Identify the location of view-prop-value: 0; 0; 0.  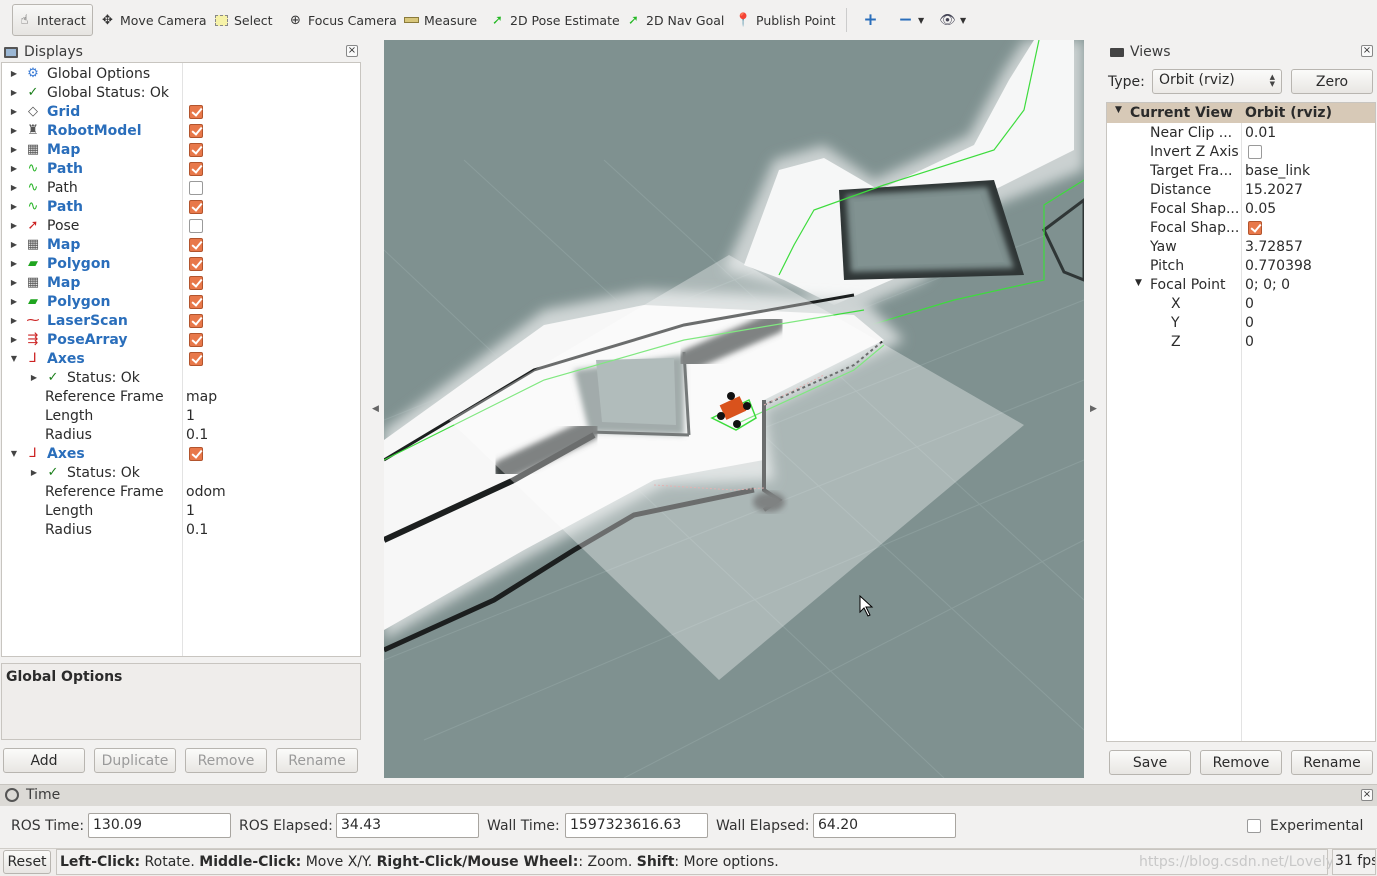
(1267, 285).